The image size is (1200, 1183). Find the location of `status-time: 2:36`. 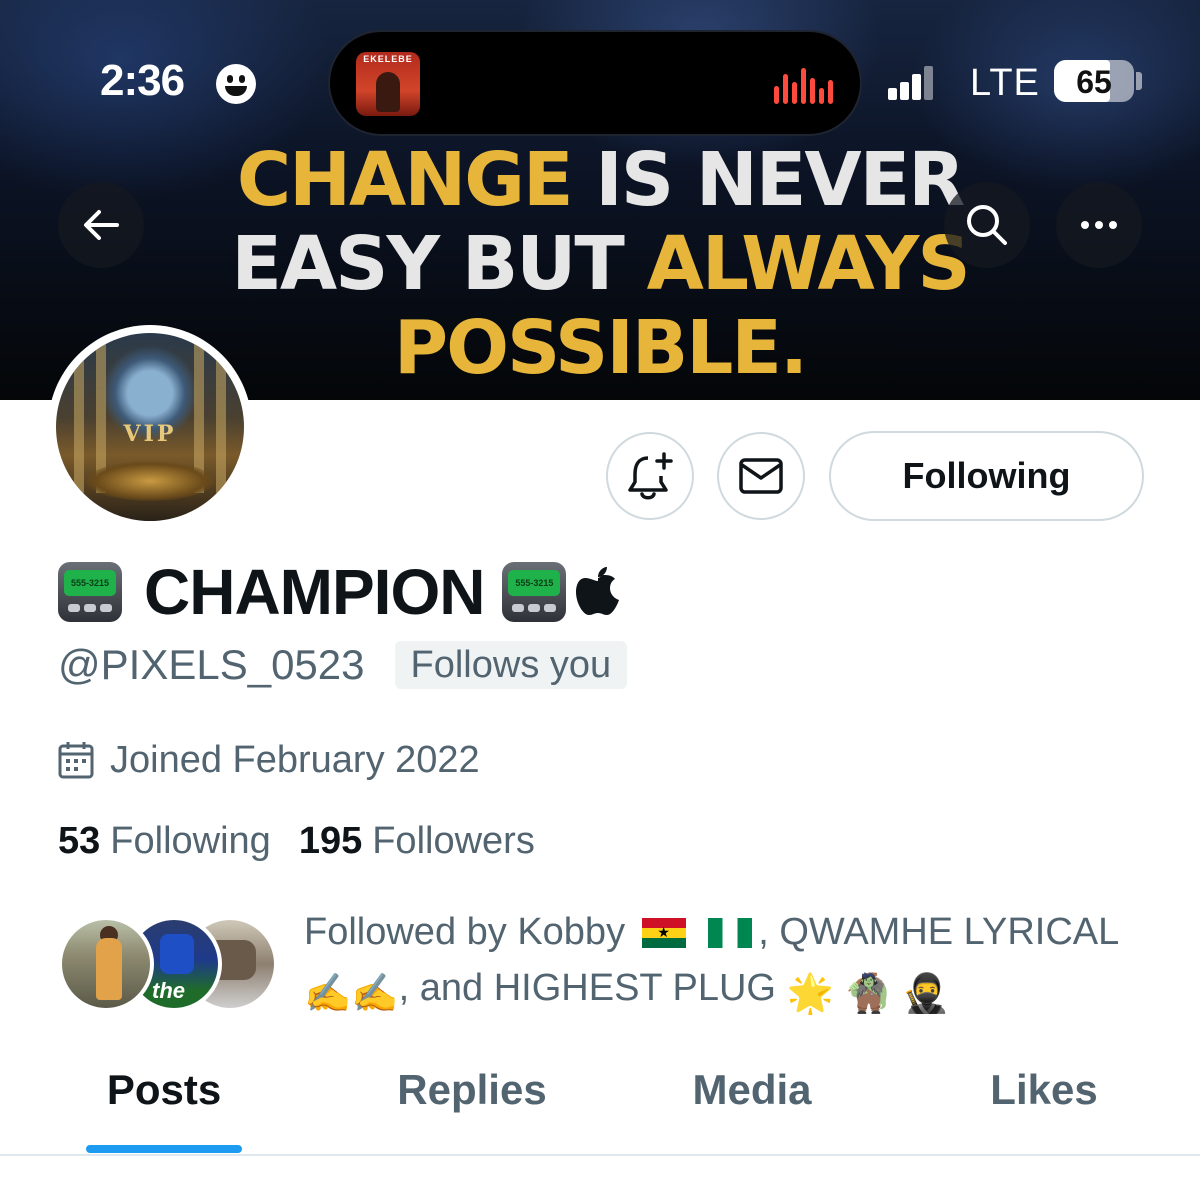

status-time: 2:36 is located at coordinates (142, 80).